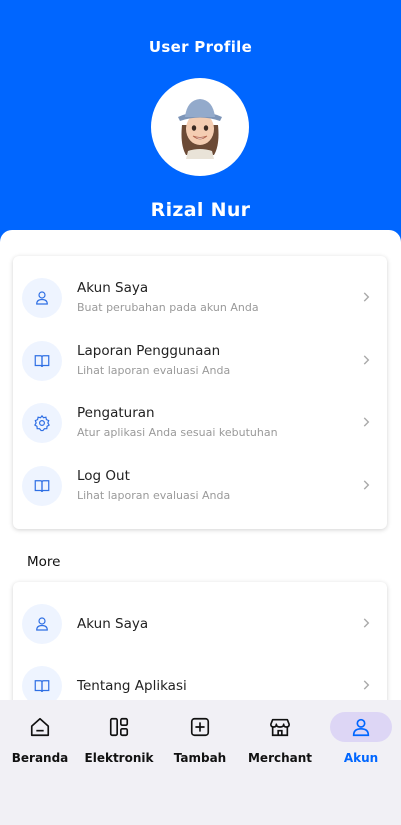 This screenshot has height=825, width=401. I want to click on menu-item-subtitle: Buat perubahan pada akun Anda, so click(168, 307).